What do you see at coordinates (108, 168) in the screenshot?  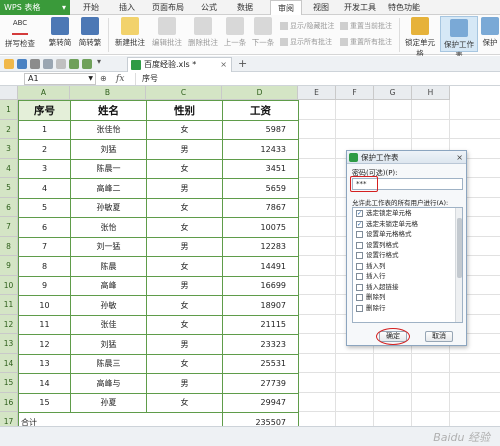 I see `cell-name: 陈晨一` at bounding box center [108, 168].